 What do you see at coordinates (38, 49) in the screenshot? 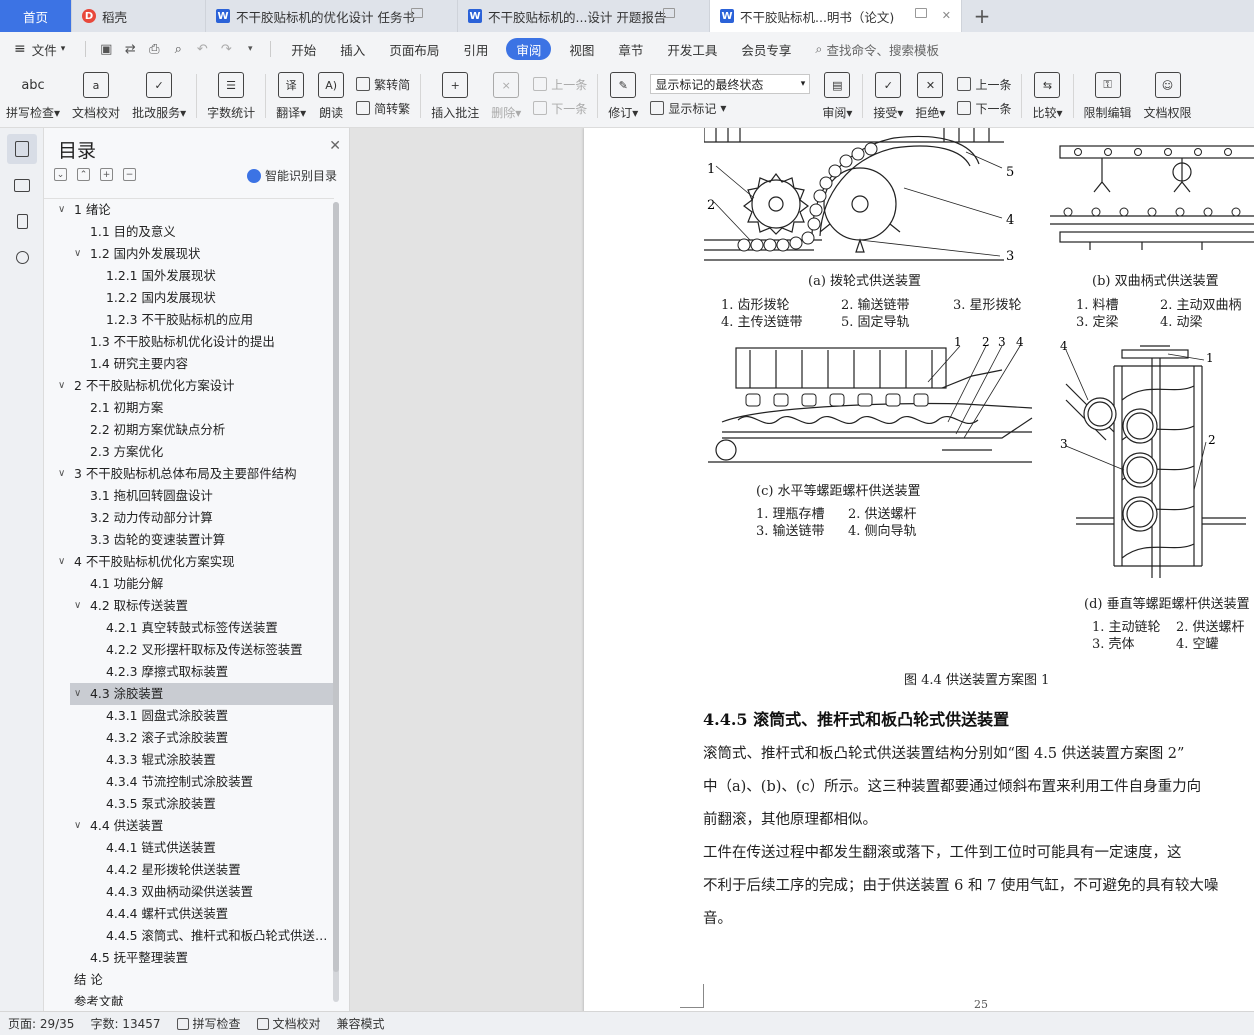
I see `file-menu: ≡ 文件 ▾` at bounding box center [38, 49].